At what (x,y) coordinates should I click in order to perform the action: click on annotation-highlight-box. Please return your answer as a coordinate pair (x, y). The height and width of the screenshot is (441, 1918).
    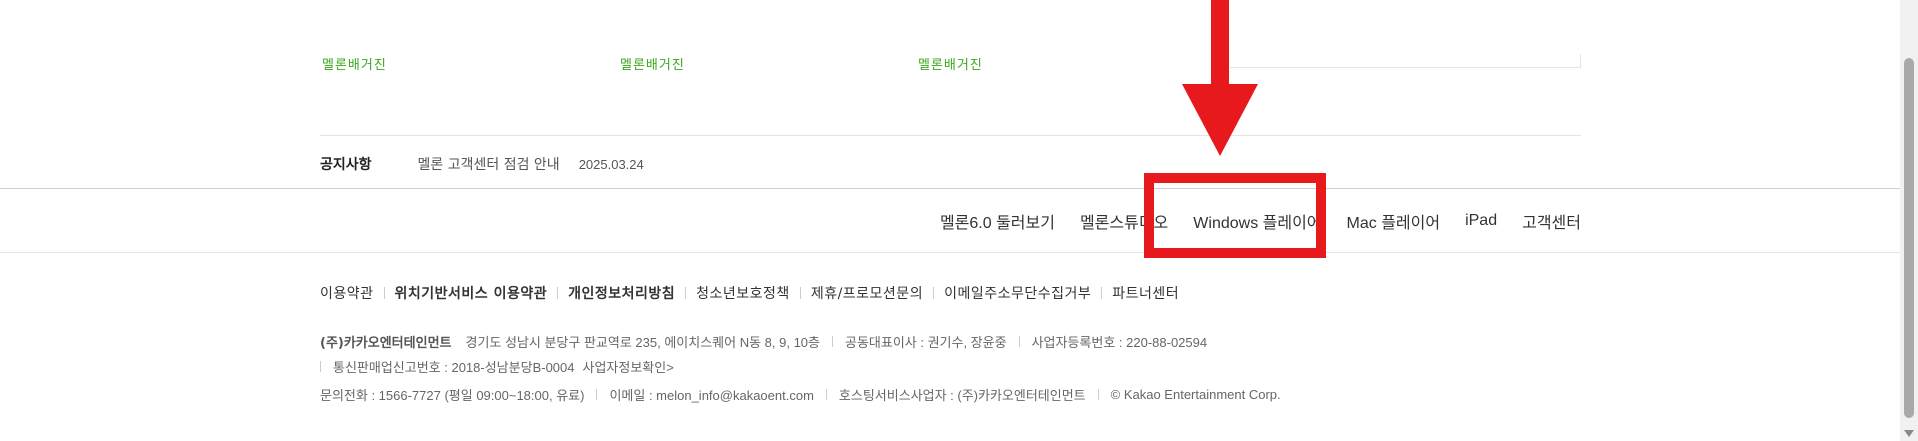
    Looking at the image, I should click on (1235, 215).